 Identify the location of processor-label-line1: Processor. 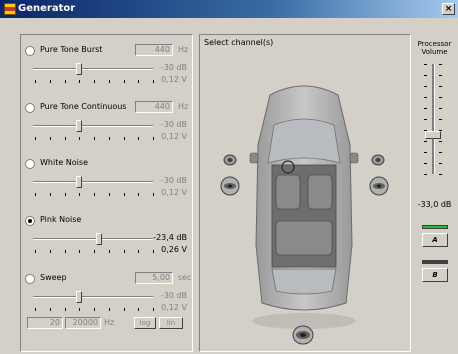
(434, 44).